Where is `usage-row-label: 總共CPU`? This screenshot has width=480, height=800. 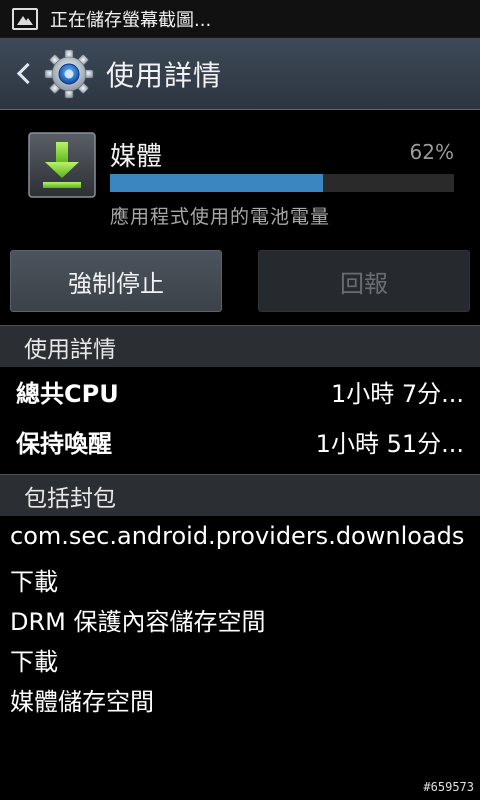 usage-row-label: 總共CPU is located at coordinates (67, 393).